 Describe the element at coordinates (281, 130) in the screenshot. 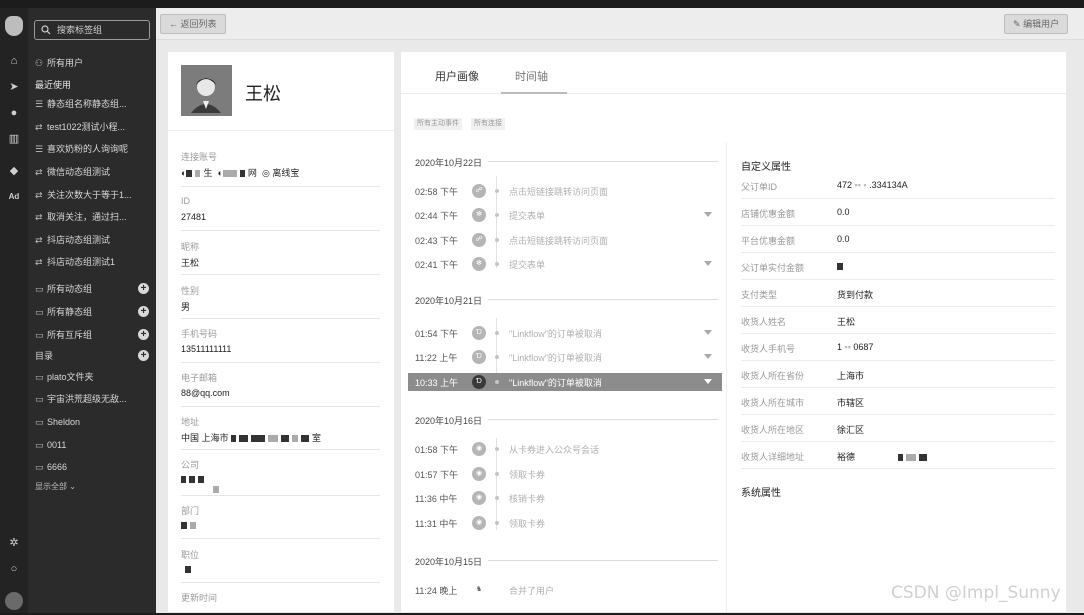

I see `divider` at that location.